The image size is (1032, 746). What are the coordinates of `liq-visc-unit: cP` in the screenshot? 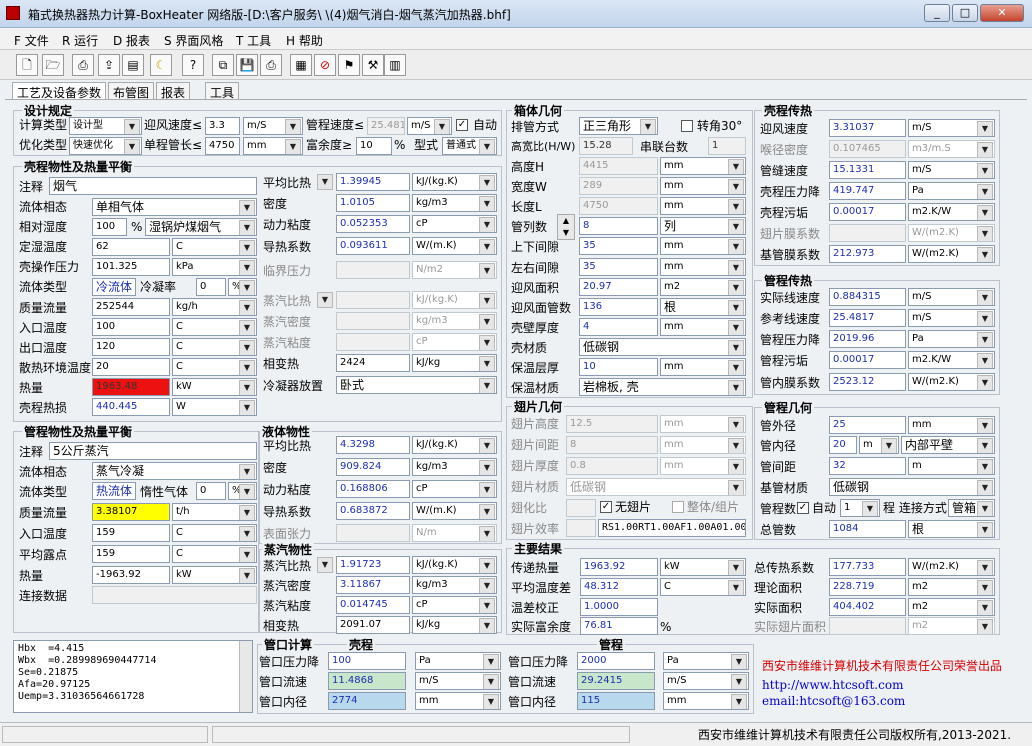 It's located at (454, 489).